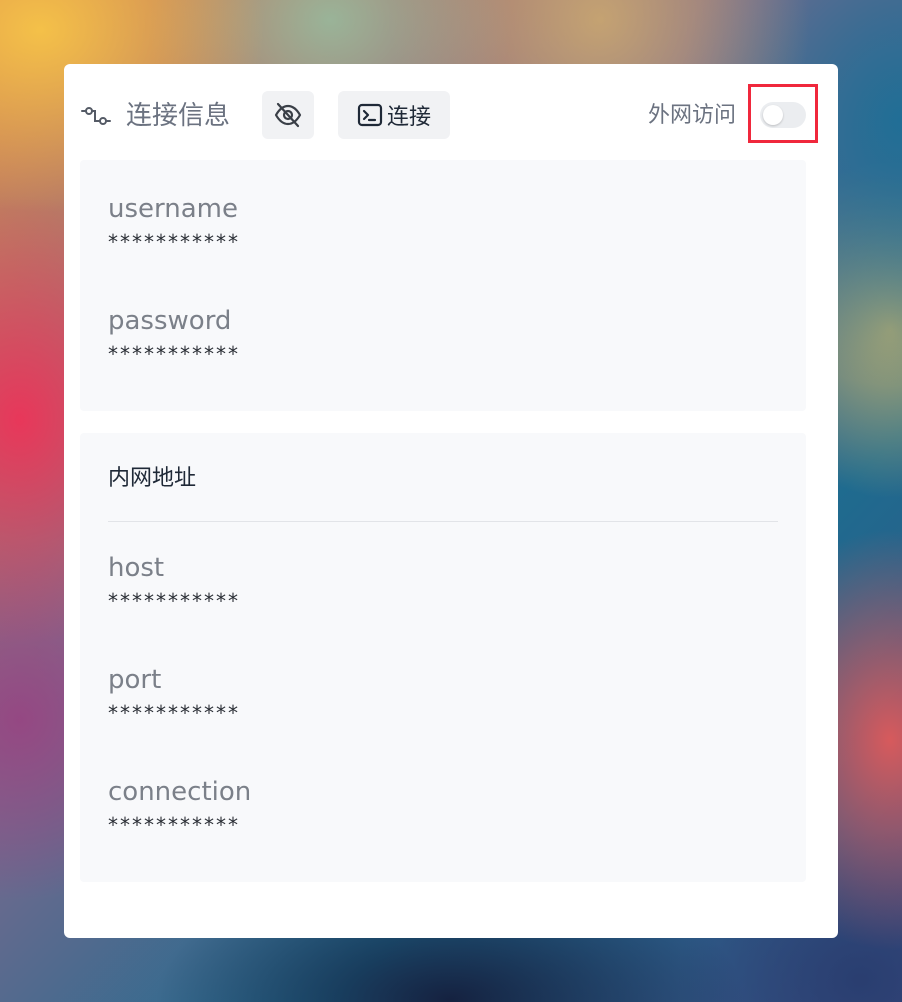 This screenshot has height=1002, width=902. I want to click on field-label: host, so click(136, 568).